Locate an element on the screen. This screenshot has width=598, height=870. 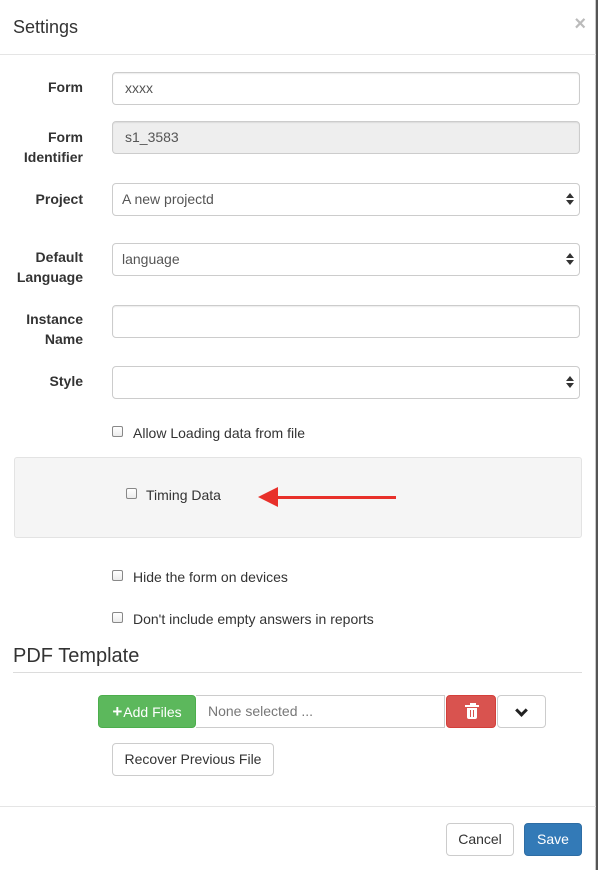
style-label: Style is located at coordinates (66, 381).